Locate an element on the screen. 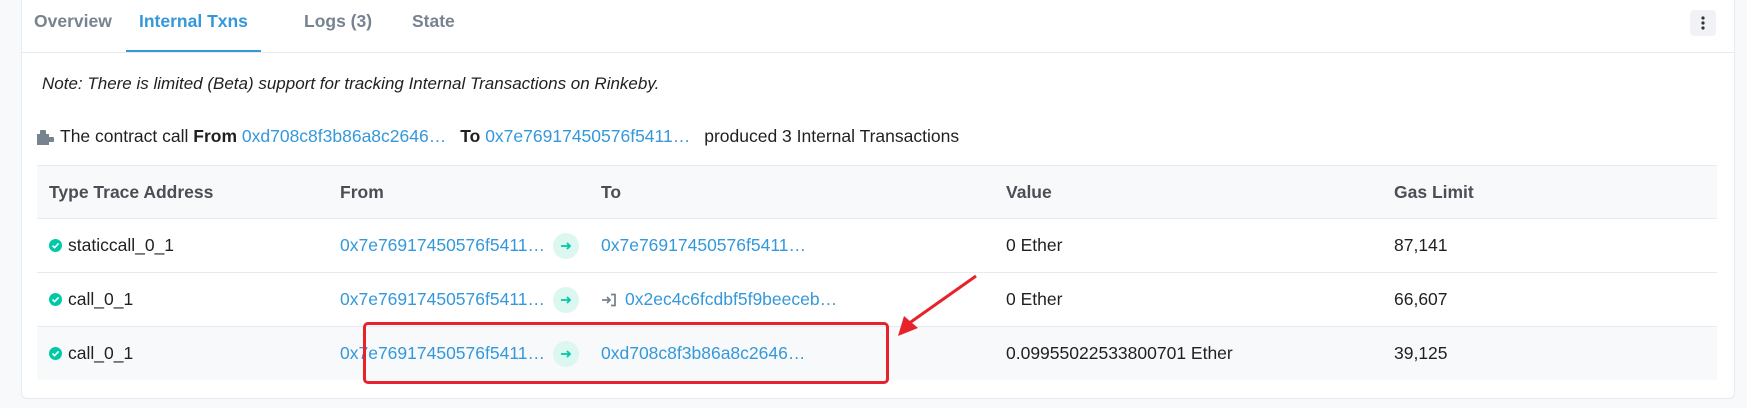 The height and width of the screenshot is (408, 1747). tab-state: State is located at coordinates (433, 26).